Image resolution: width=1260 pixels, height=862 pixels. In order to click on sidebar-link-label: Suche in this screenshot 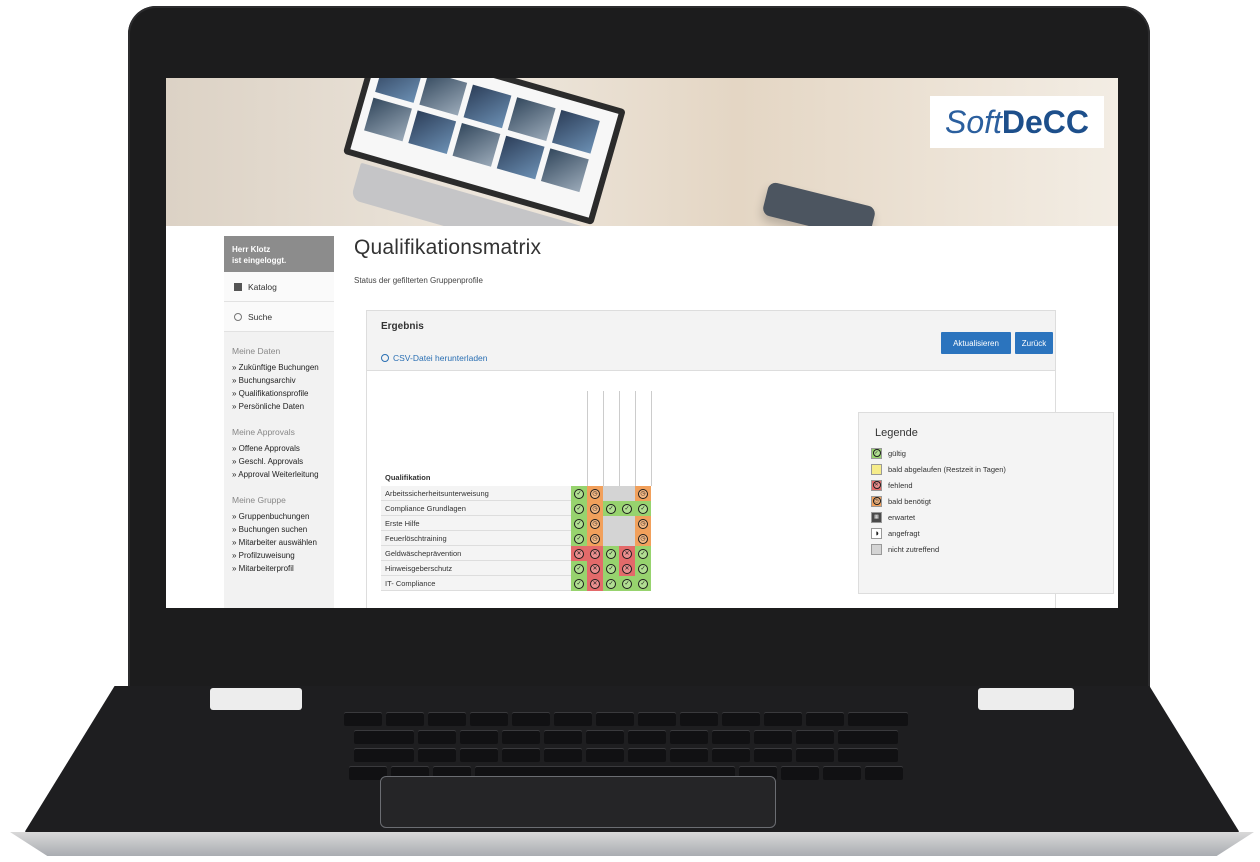, I will do `click(260, 316)`.